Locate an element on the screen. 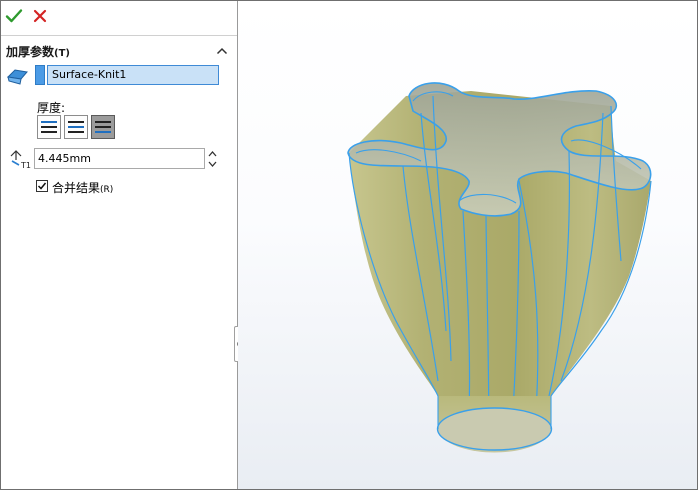 This screenshot has width=698, height=490. section-title-hotkey: (T) is located at coordinates (62, 53).